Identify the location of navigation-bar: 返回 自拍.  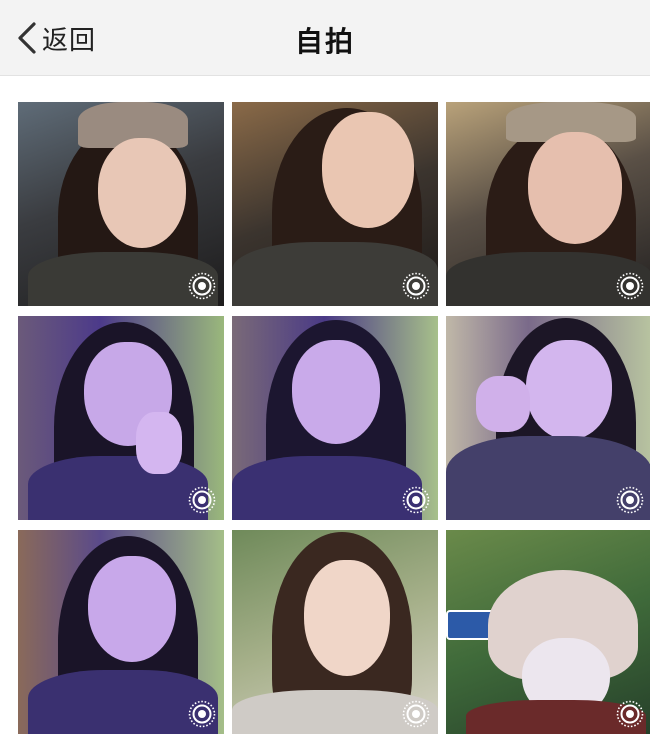
(325, 38).